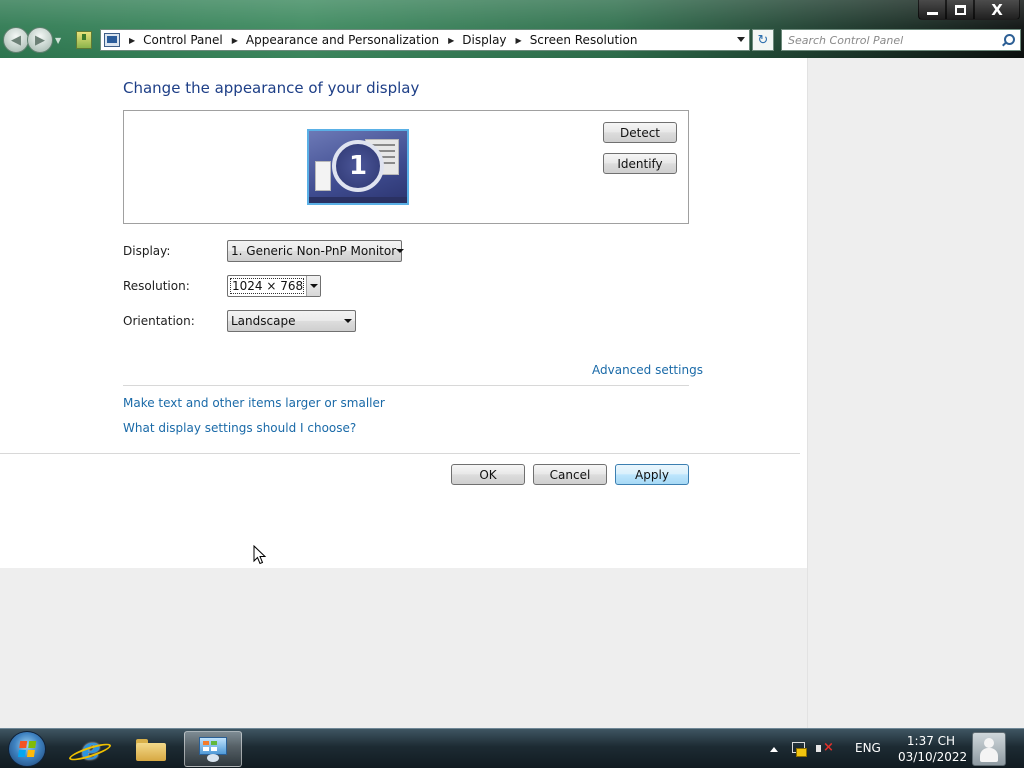  What do you see at coordinates (400, 453) in the screenshot?
I see `button-row-divider` at bounding box center [400, 453].